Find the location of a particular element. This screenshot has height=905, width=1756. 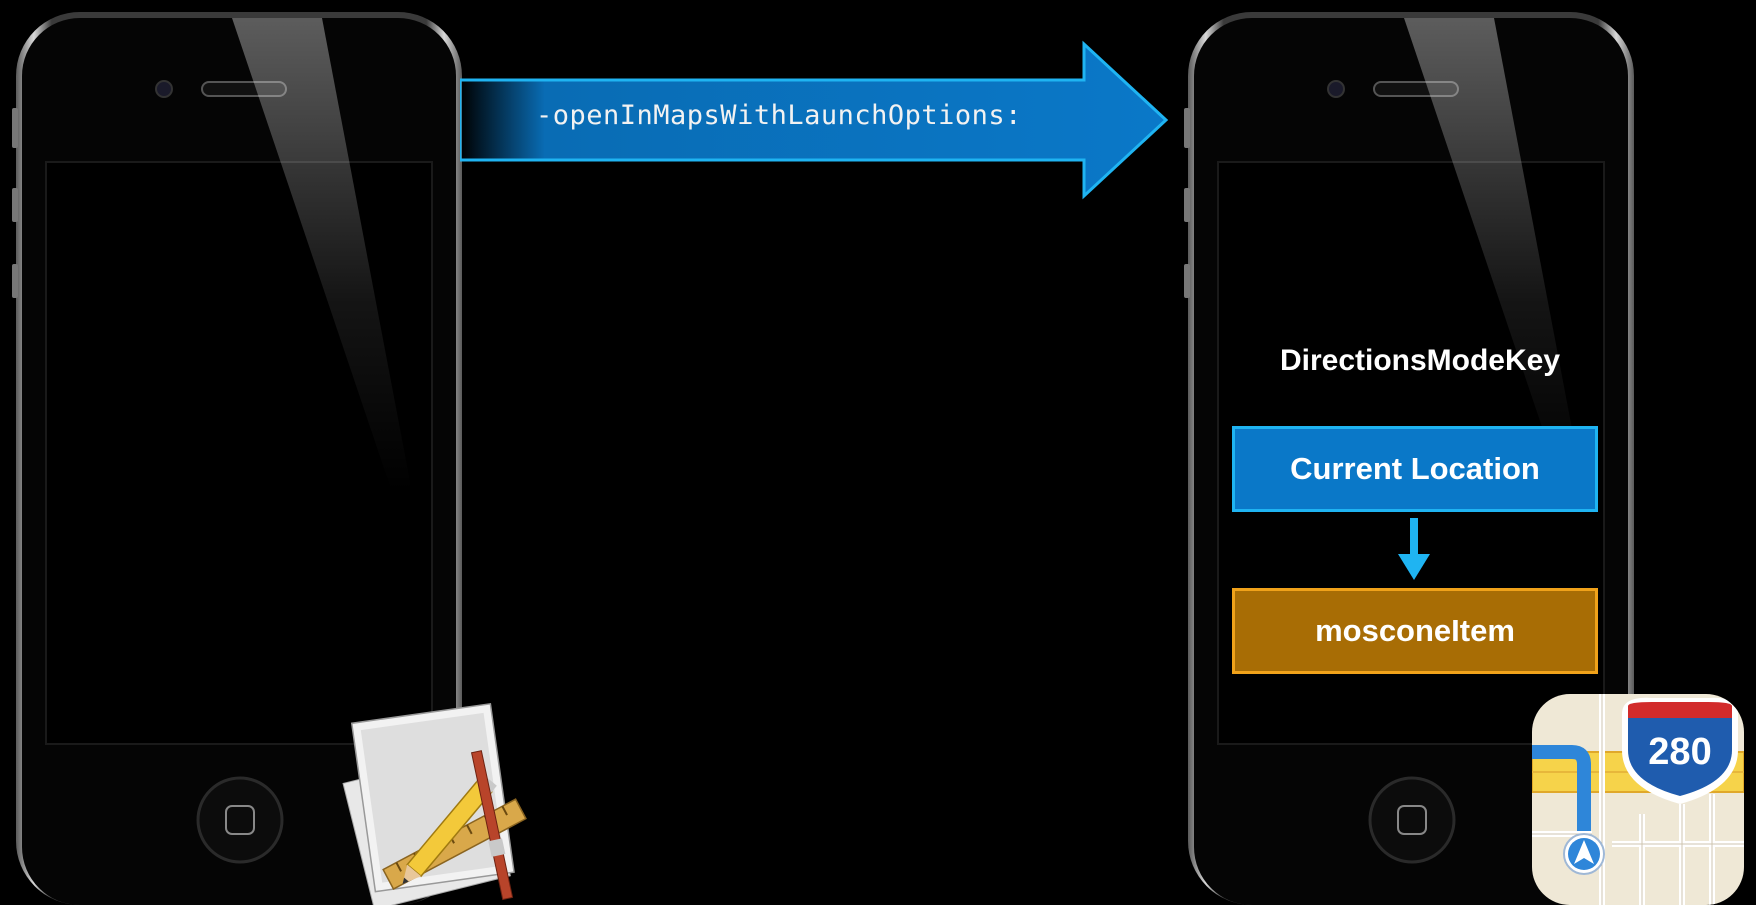

directions-mode-key-label: DirectionsModeKey is located at coordinates (1420, 360).